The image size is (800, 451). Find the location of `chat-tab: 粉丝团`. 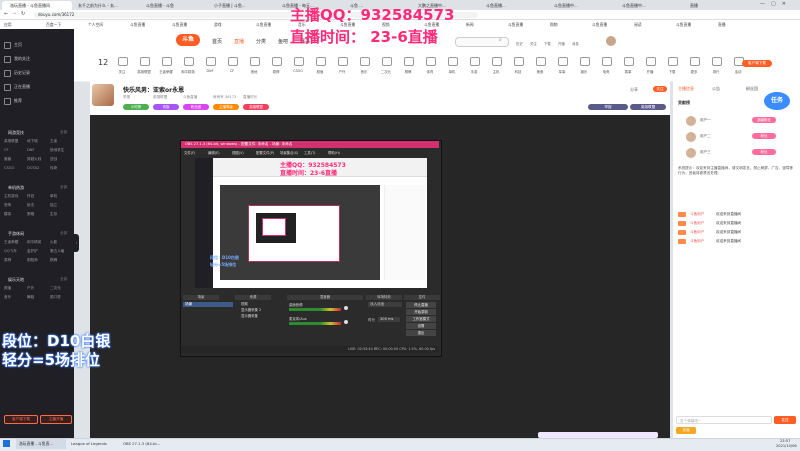

chat-tab: 粉丝团 is located at coordinates (752, 89).